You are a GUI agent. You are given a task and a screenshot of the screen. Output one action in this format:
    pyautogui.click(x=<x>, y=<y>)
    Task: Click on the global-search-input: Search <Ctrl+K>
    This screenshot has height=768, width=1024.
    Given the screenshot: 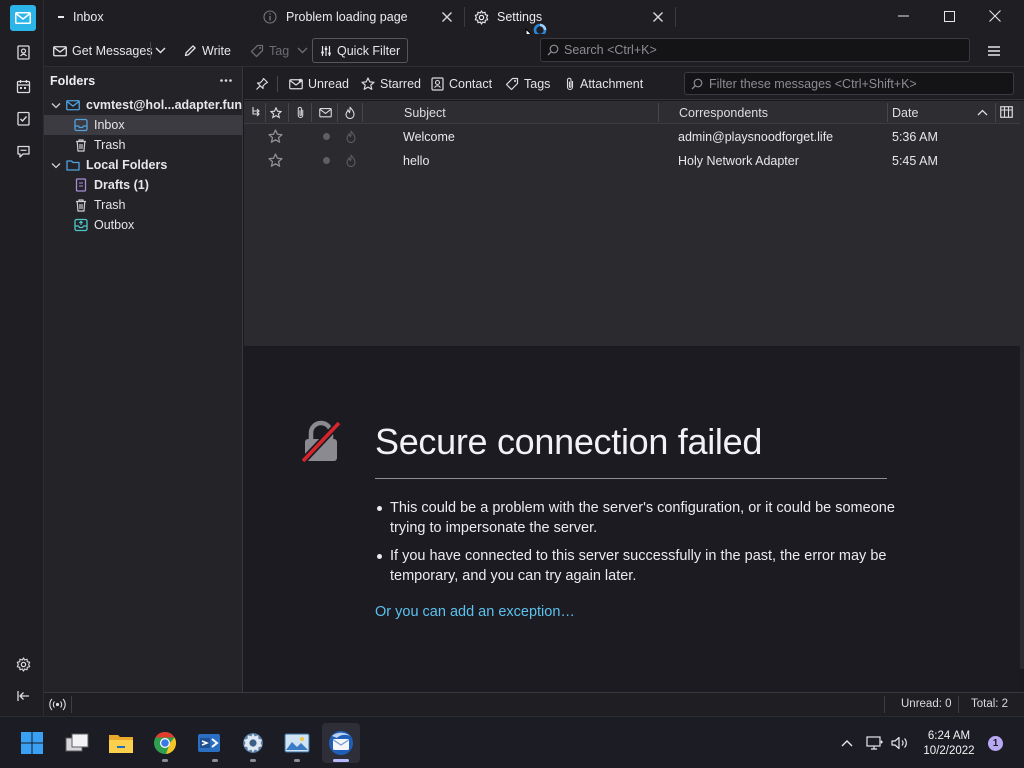 What is the action you would take?
    pyautogui.click(x=755, y=50)
    